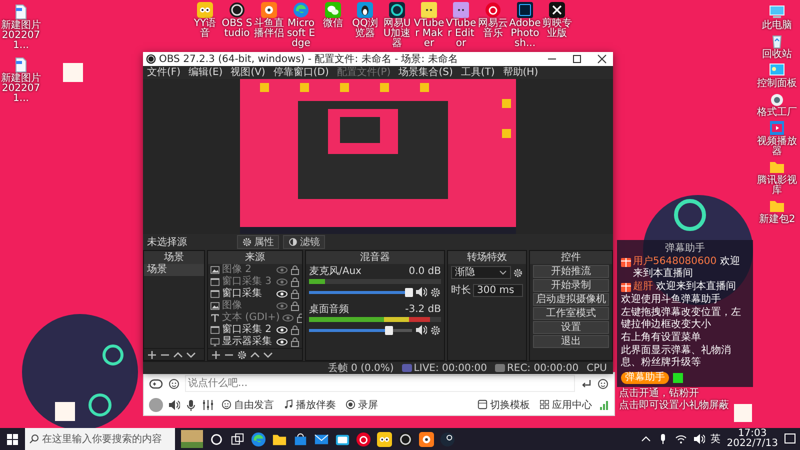 This screenshot has width=800, height=450. What do you see at coordinates (477, 72) in the screenshot?
I see `menu-item: 工具(T)` at bounding box center [477, 72].